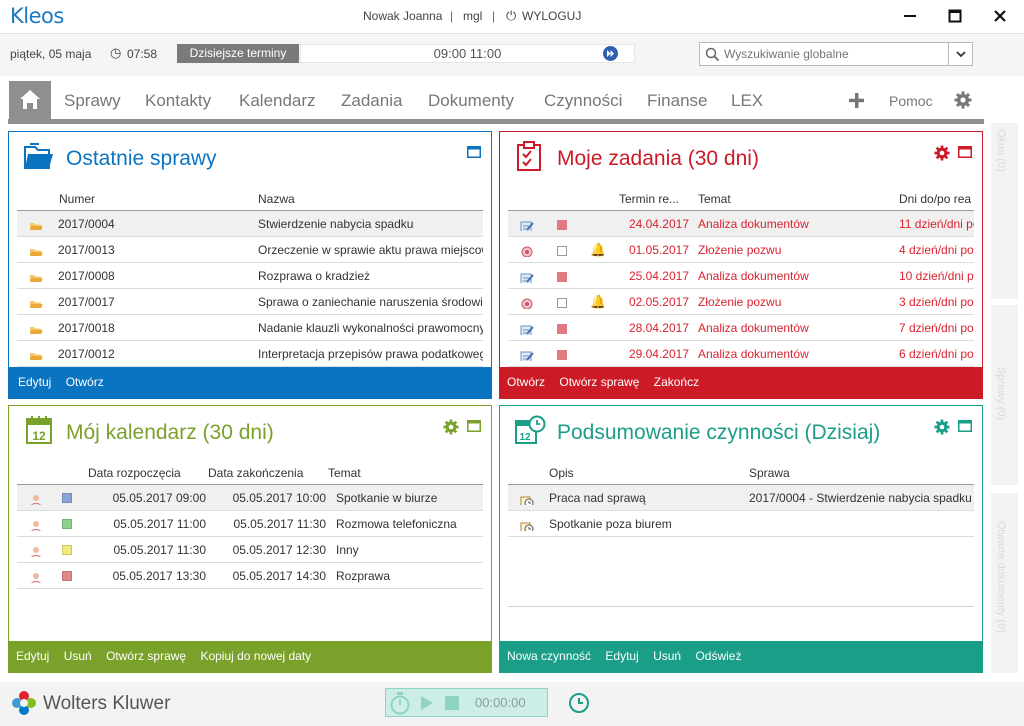  What do you see at coordinates (936, 199) in the screenshot?
I see `column-header-days: Dni do/po rea` at bounding box center [936, 199].